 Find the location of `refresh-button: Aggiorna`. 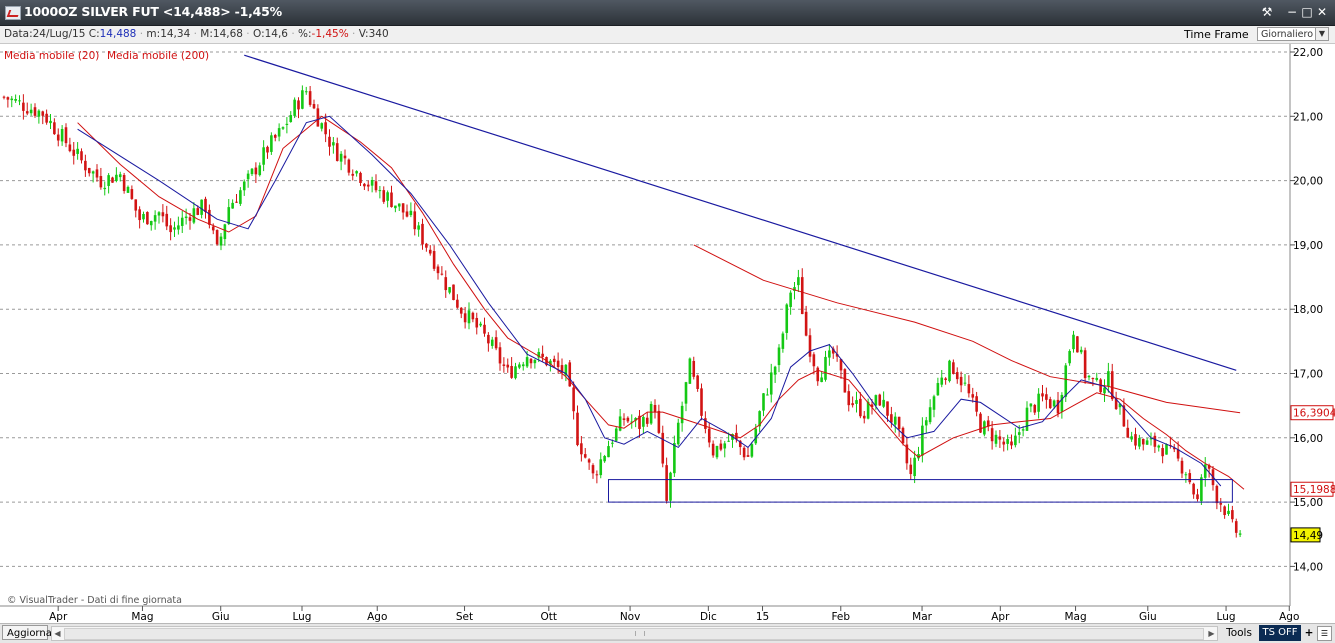

refresh-button: Aggiorna is located at coordinates (27, 632).